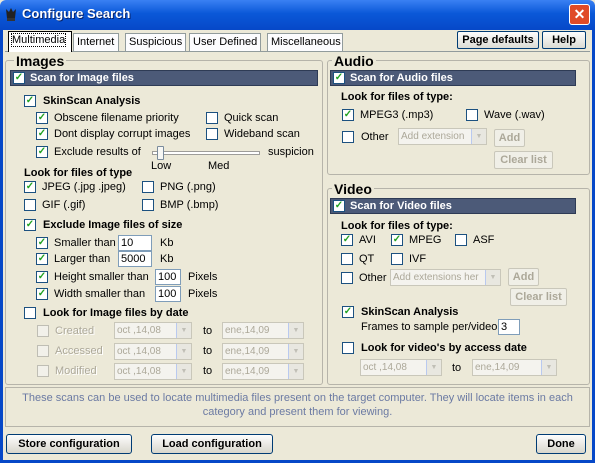 The width and height of the screenshot is (595, 463). Describe the element at coordinates (497, 367) in the screenshot. I see `video-until-value: ene,14,09` at that location.